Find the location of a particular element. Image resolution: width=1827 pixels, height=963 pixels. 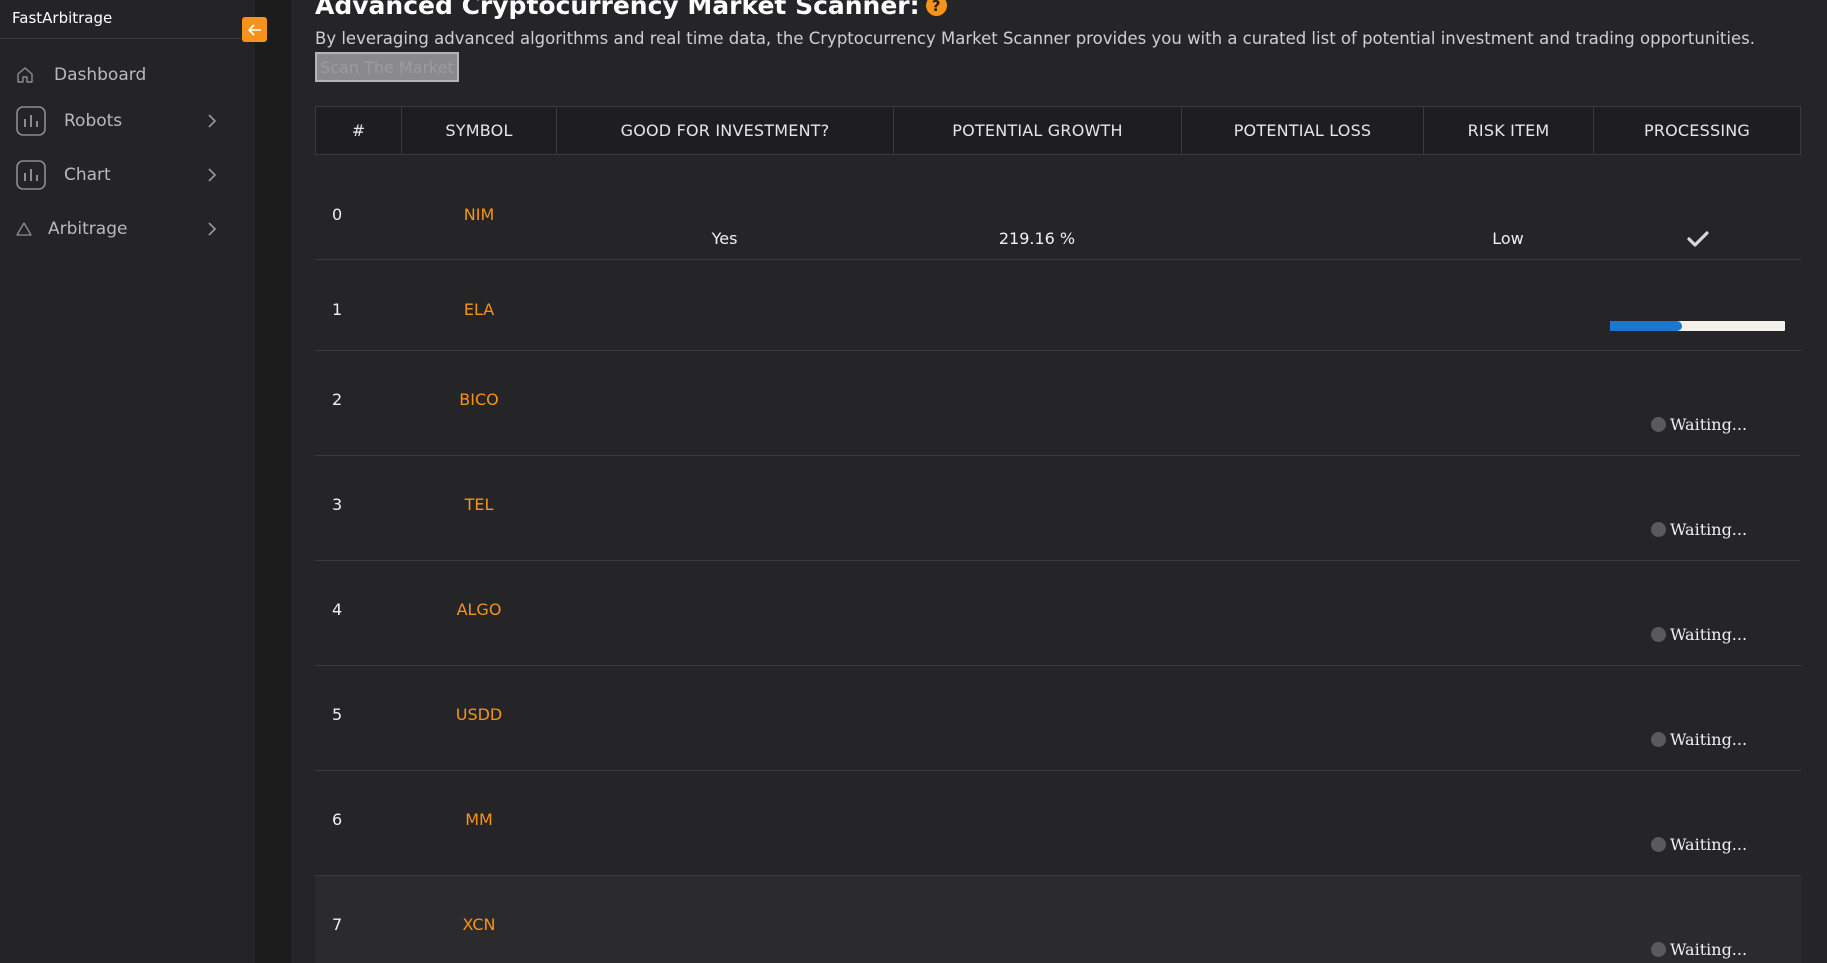

column-header-processing: PROCESSING is located at coordinates (1697, 130).